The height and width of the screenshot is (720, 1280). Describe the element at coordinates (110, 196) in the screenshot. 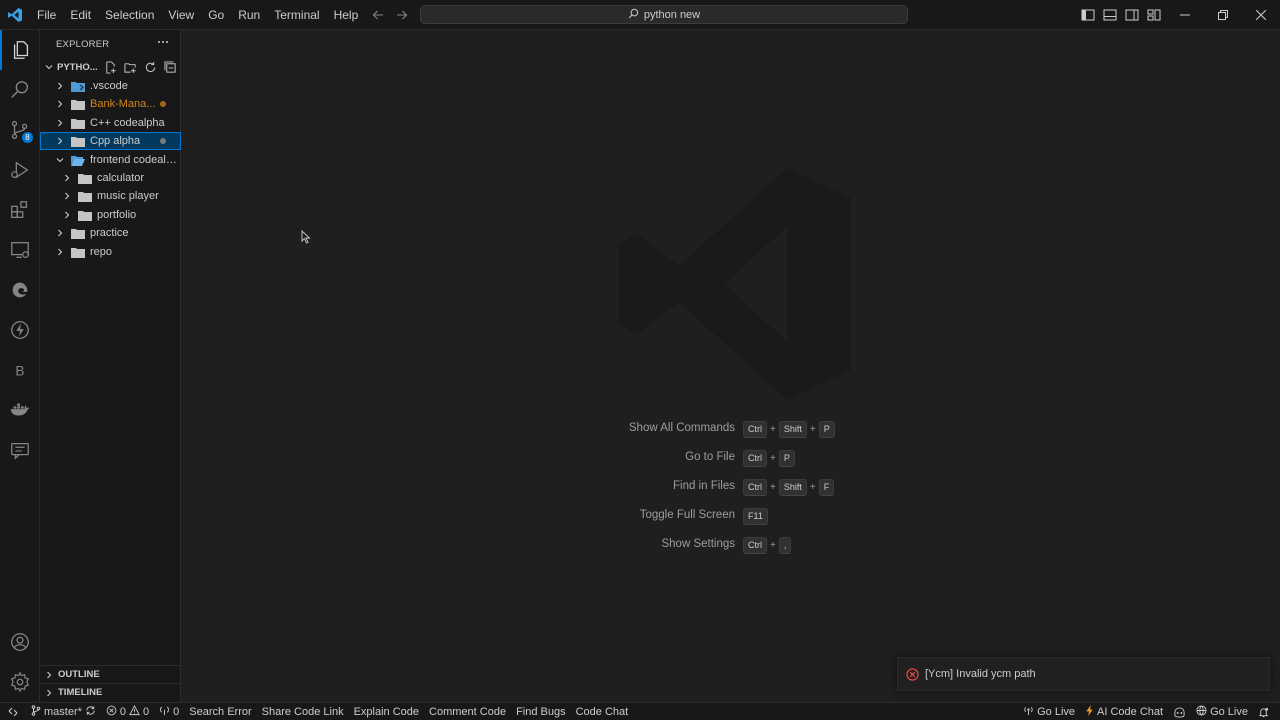

I see `tree-item-music-player: music player` at that location.